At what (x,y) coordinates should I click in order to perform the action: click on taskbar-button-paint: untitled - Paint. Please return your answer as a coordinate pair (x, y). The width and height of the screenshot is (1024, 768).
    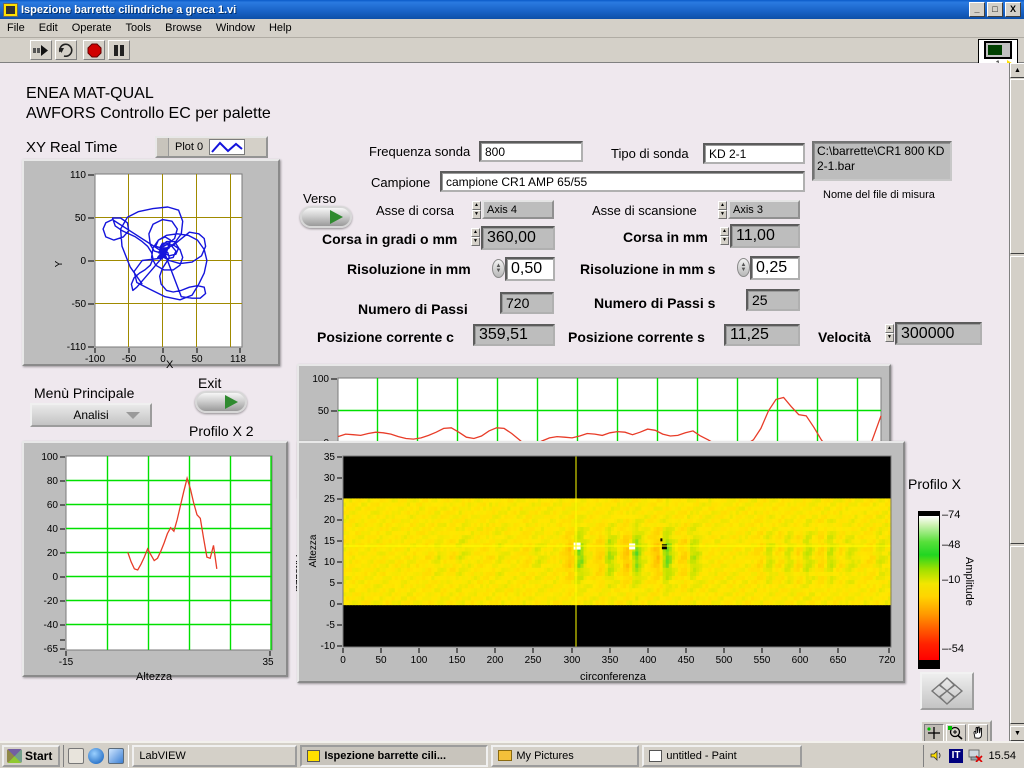
    Looking at the image, I should click on (722, 755).